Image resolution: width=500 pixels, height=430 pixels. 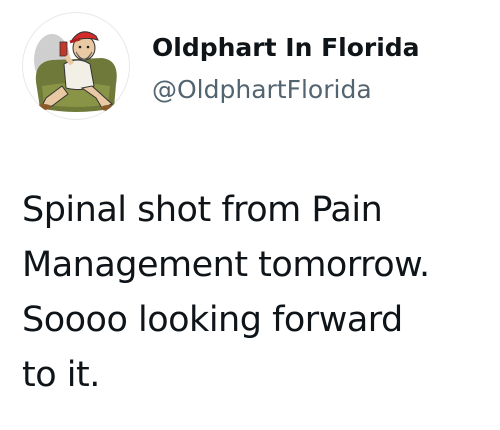 I want to click on cartoon-old-man-avatar-icon, so click(x=75, y=71).